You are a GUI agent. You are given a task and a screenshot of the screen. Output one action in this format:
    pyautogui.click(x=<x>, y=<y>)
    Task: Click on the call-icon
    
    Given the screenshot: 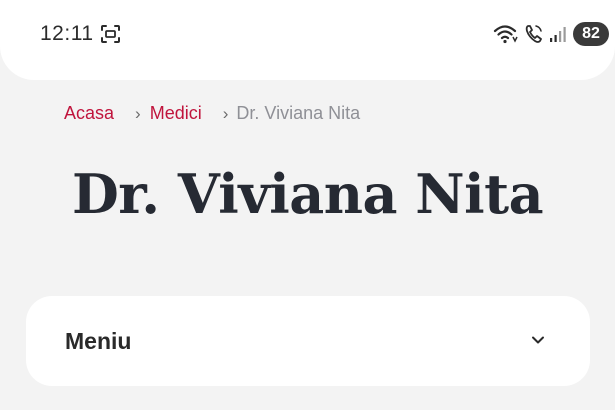 What is the action you would take?
    pyautogui.click(x=534, y=34)
    